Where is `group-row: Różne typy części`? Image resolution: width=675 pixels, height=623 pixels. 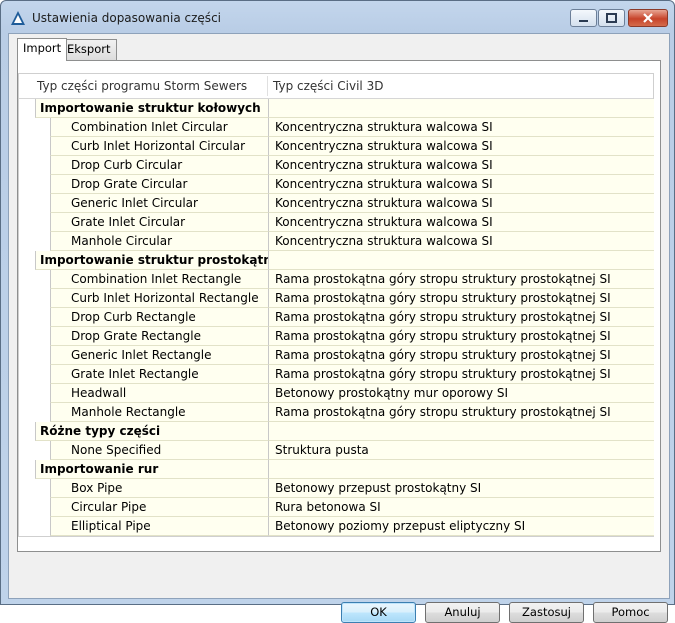
group-row: Różne typy części is located at coordinates (336, 431).